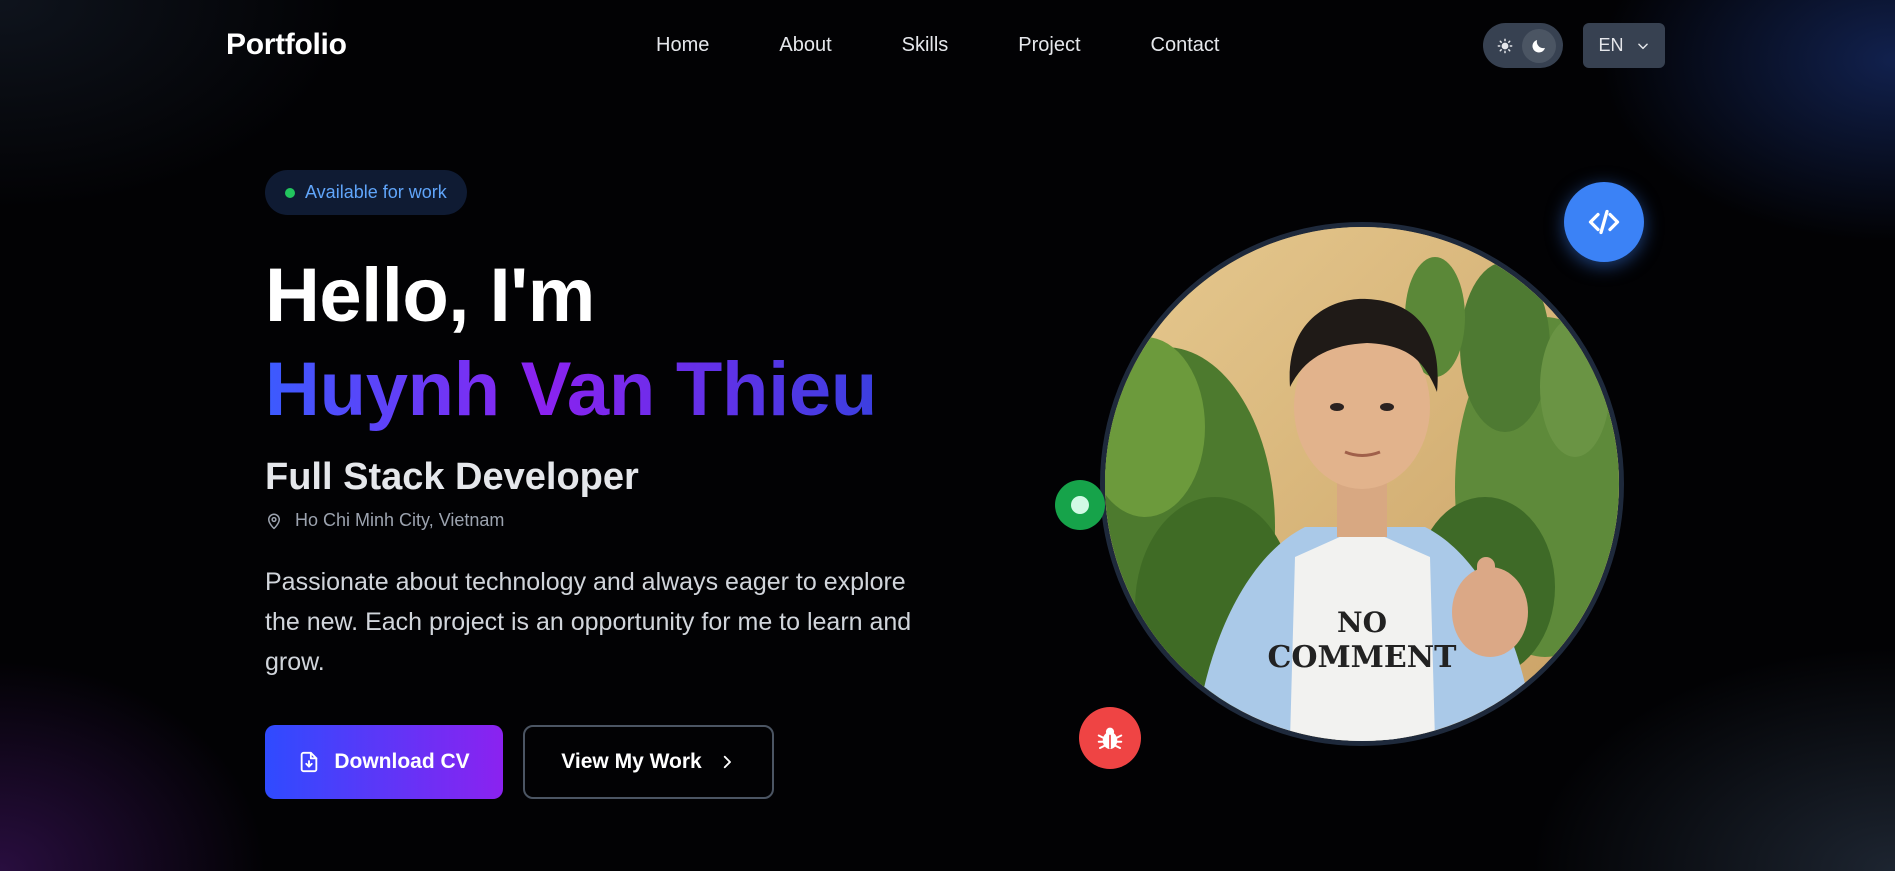 The width and height of the screenshot is (1895, 871). I want to click on chevron-right-icon, so click(727, 762).